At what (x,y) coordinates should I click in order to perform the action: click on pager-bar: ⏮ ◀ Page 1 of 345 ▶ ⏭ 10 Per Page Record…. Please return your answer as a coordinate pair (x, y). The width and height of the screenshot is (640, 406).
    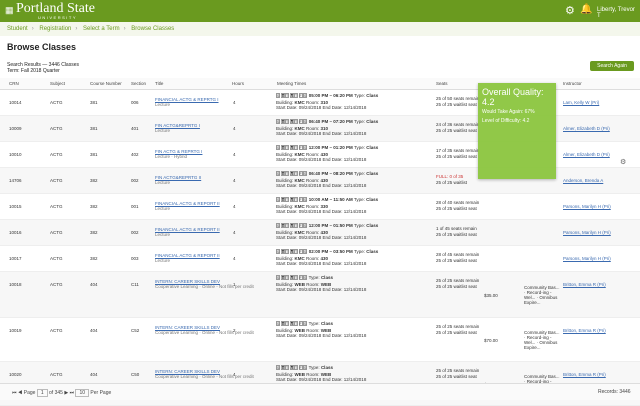
    Looking at the image, I should click on (320, 391).